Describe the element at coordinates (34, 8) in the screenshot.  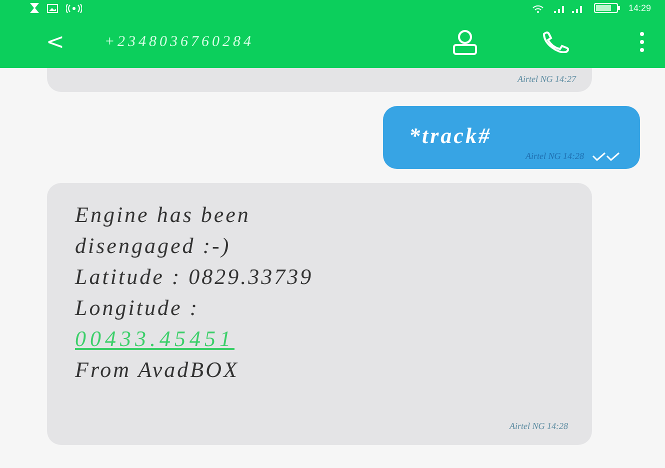
I see `hourglass-icon` at that location.